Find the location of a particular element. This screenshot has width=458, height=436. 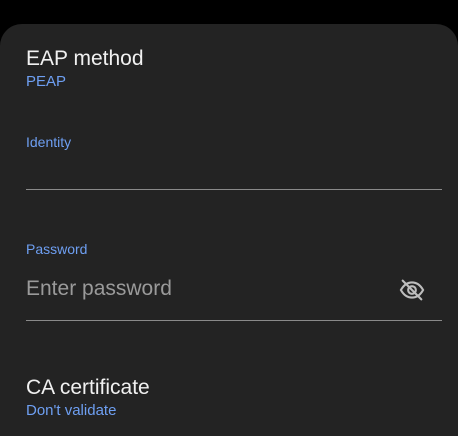

ca-certificate-row: CA certificate Don't validate is located at coordinates (234, 397).